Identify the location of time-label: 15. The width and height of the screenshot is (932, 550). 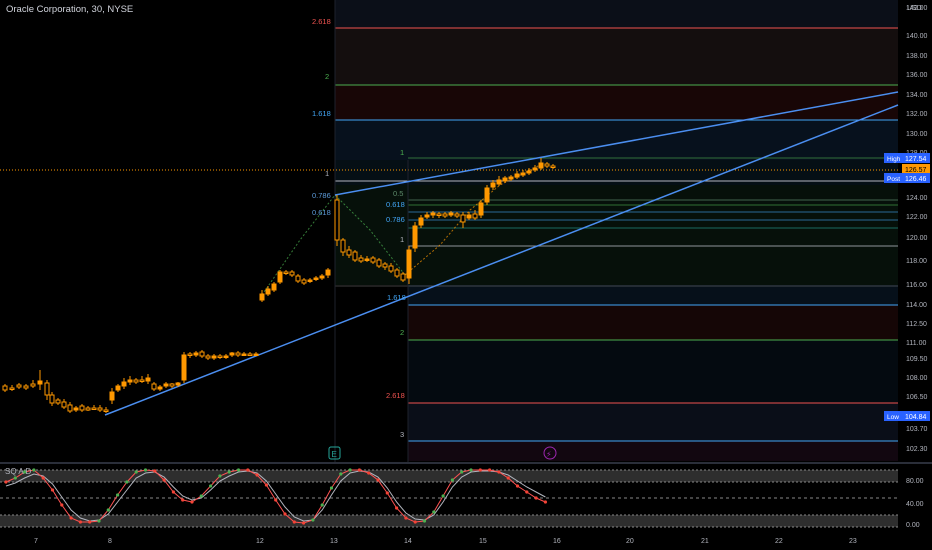
(483, 541).